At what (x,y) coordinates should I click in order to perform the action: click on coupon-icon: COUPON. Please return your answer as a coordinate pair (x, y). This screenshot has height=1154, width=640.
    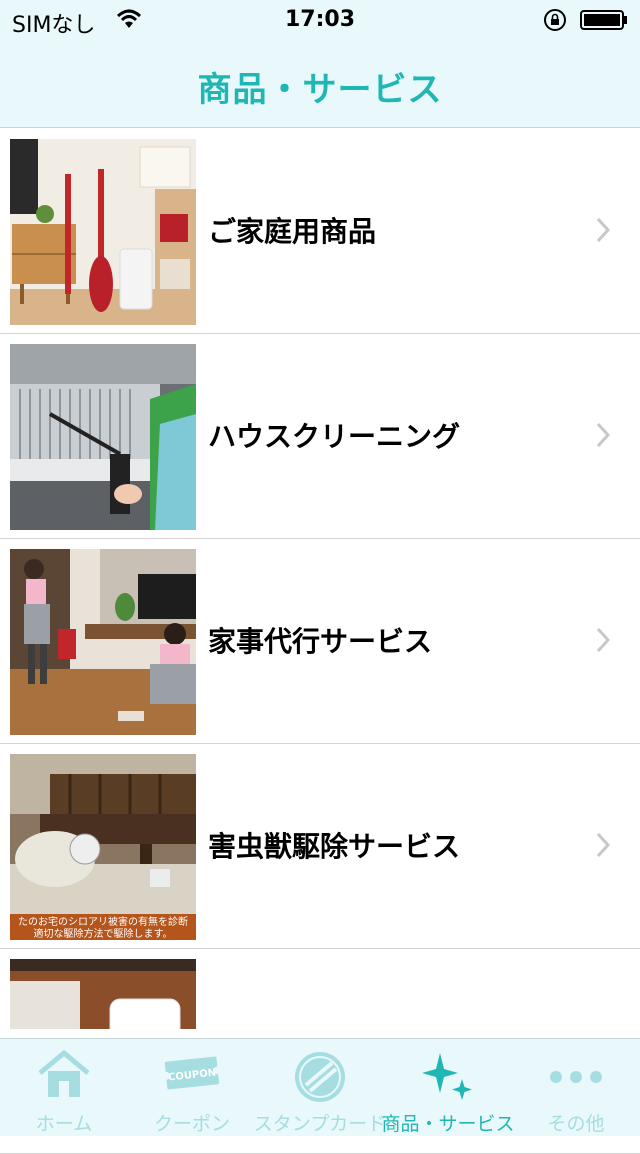
    Looking at the image, I should click on (192, 1077).